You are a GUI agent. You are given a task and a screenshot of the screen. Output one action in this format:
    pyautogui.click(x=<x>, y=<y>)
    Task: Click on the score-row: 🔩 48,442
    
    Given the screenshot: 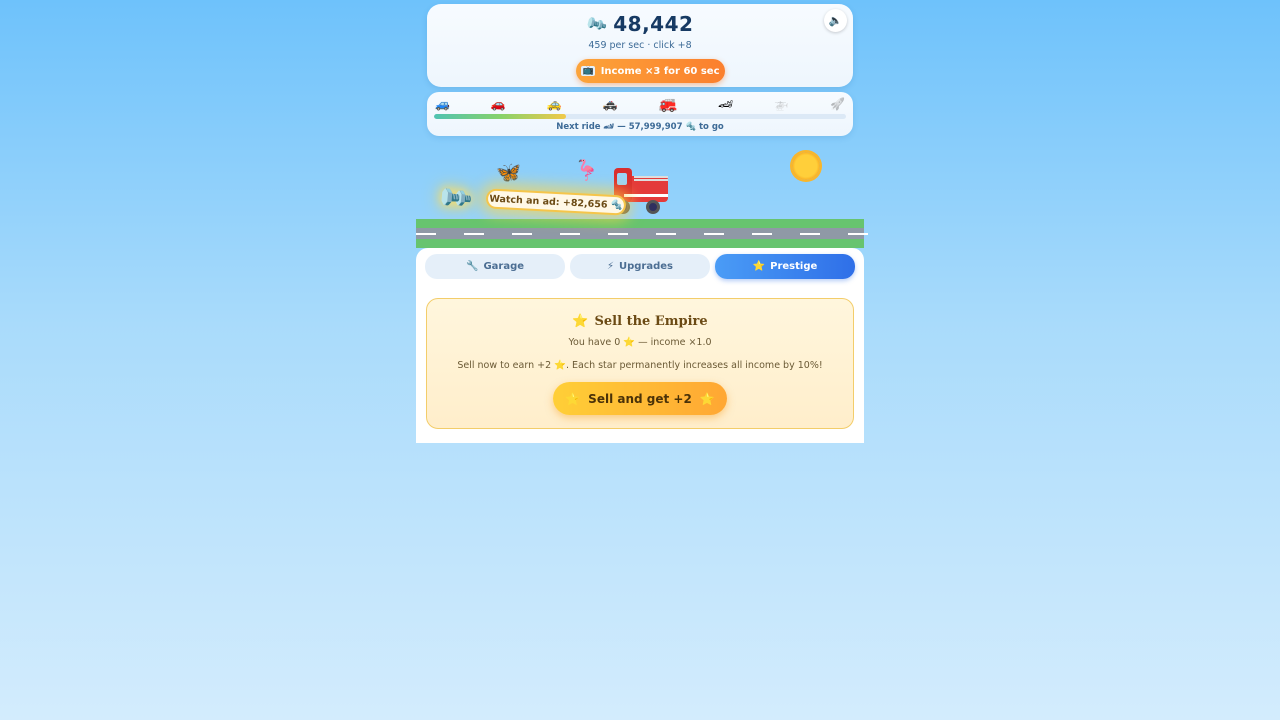 What is the action you would take?
    pyautogui.click(x=640, y=24)
    